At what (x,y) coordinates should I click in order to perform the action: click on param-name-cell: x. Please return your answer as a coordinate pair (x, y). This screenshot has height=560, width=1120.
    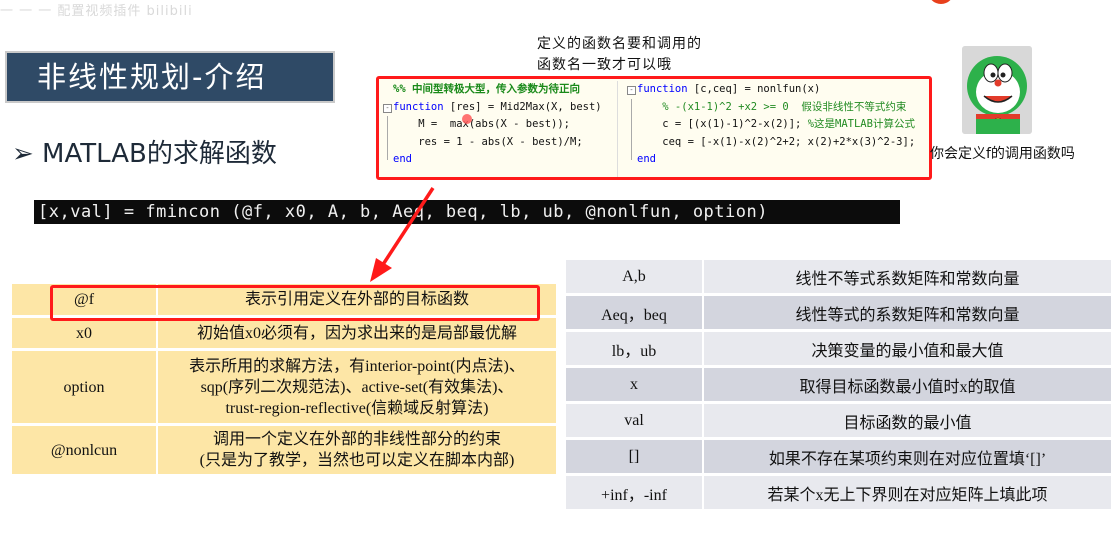
    Looking at the image, I should click on (635, 384).